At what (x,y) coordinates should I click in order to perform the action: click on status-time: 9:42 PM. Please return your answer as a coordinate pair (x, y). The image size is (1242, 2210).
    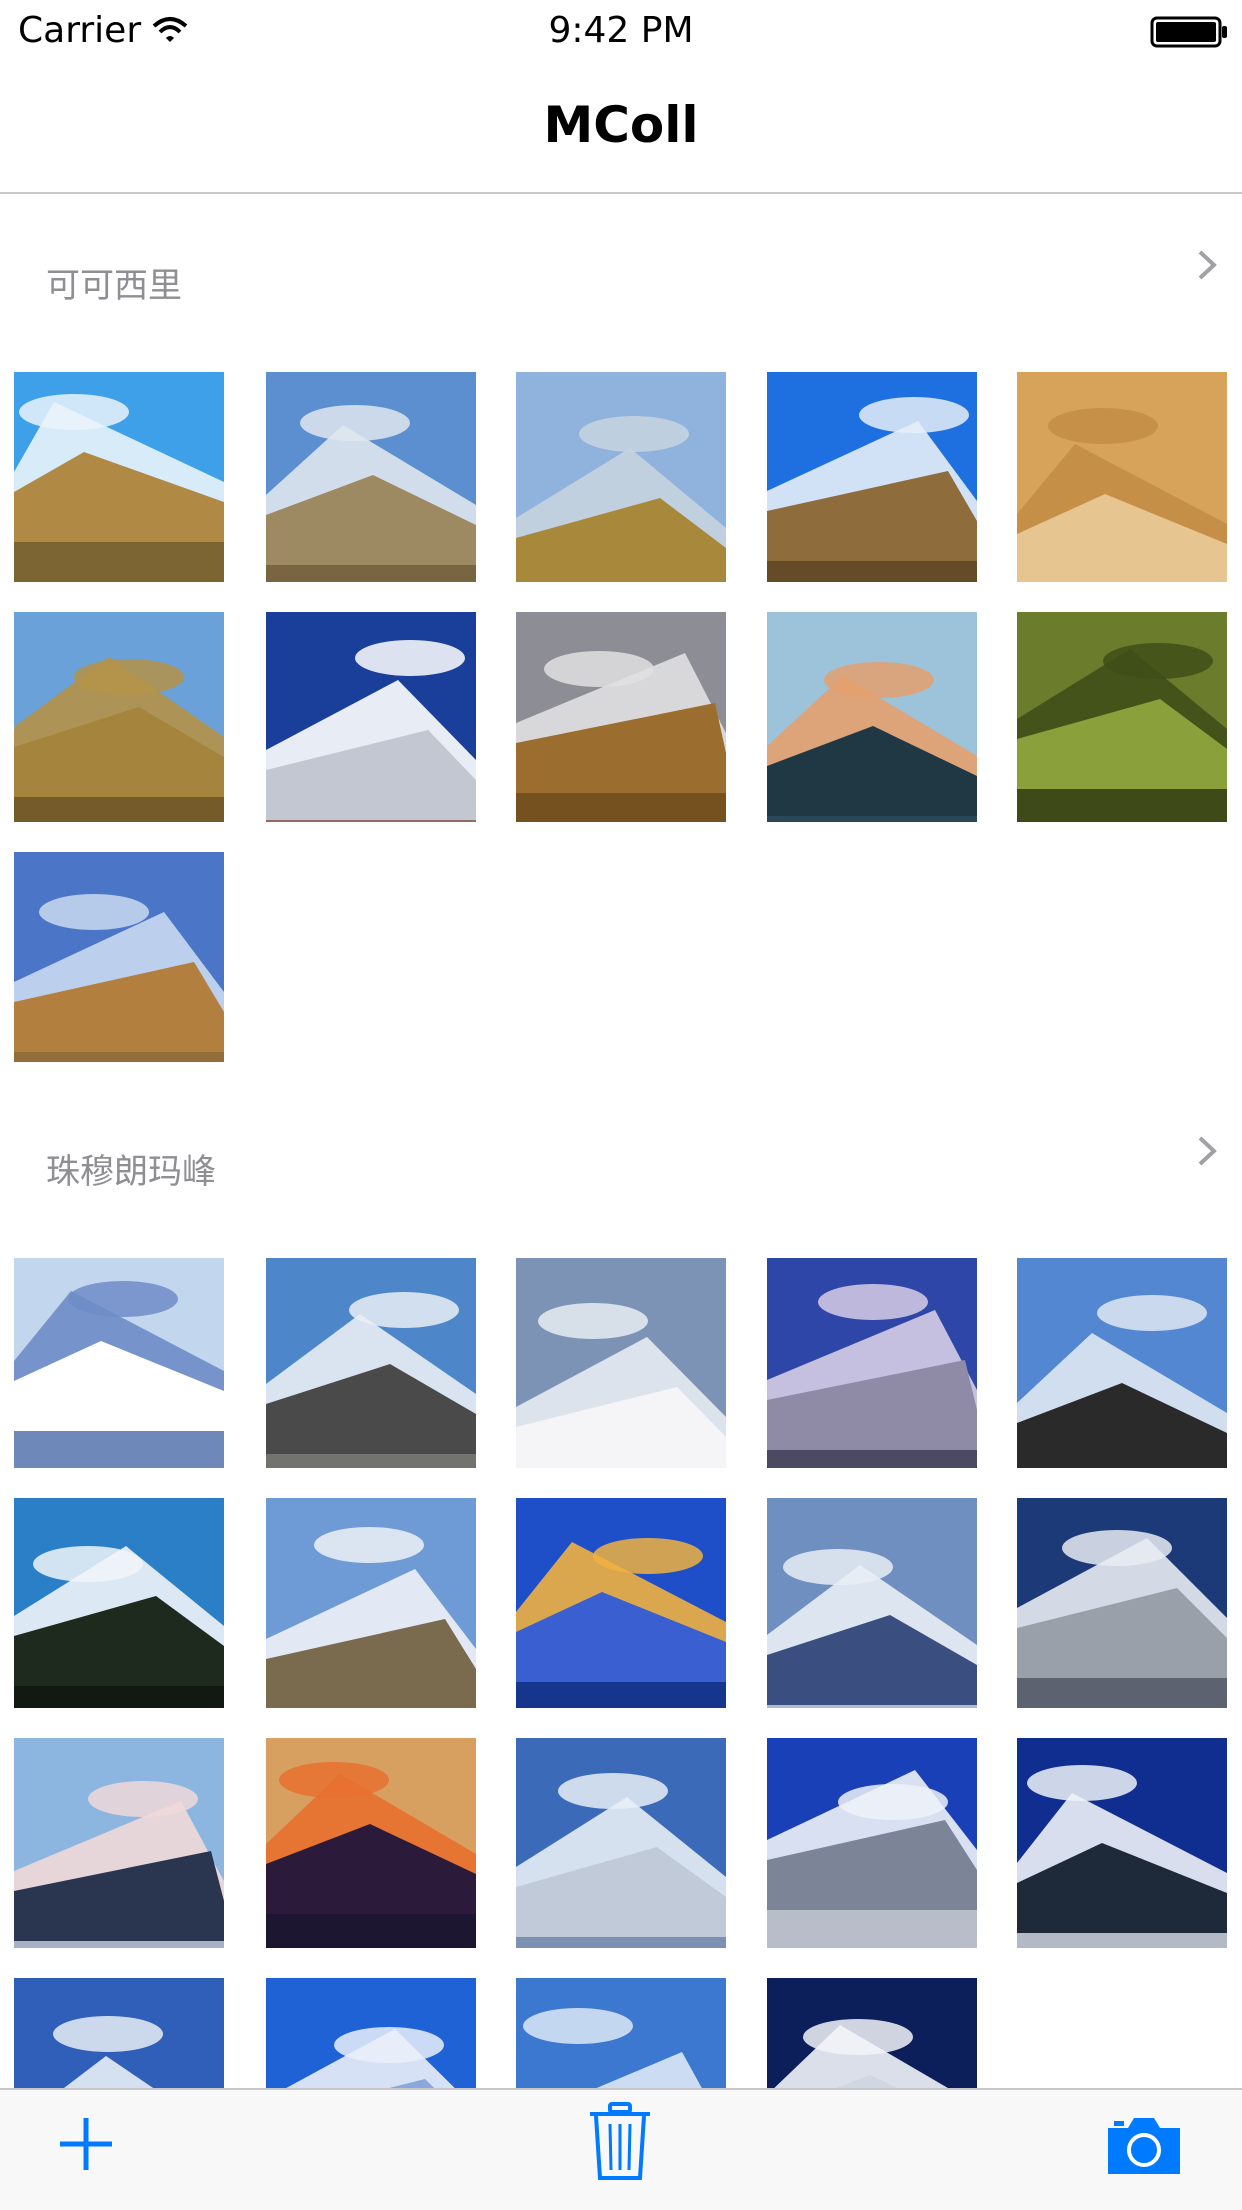
    Looking at the image, I should click on (621, 30).